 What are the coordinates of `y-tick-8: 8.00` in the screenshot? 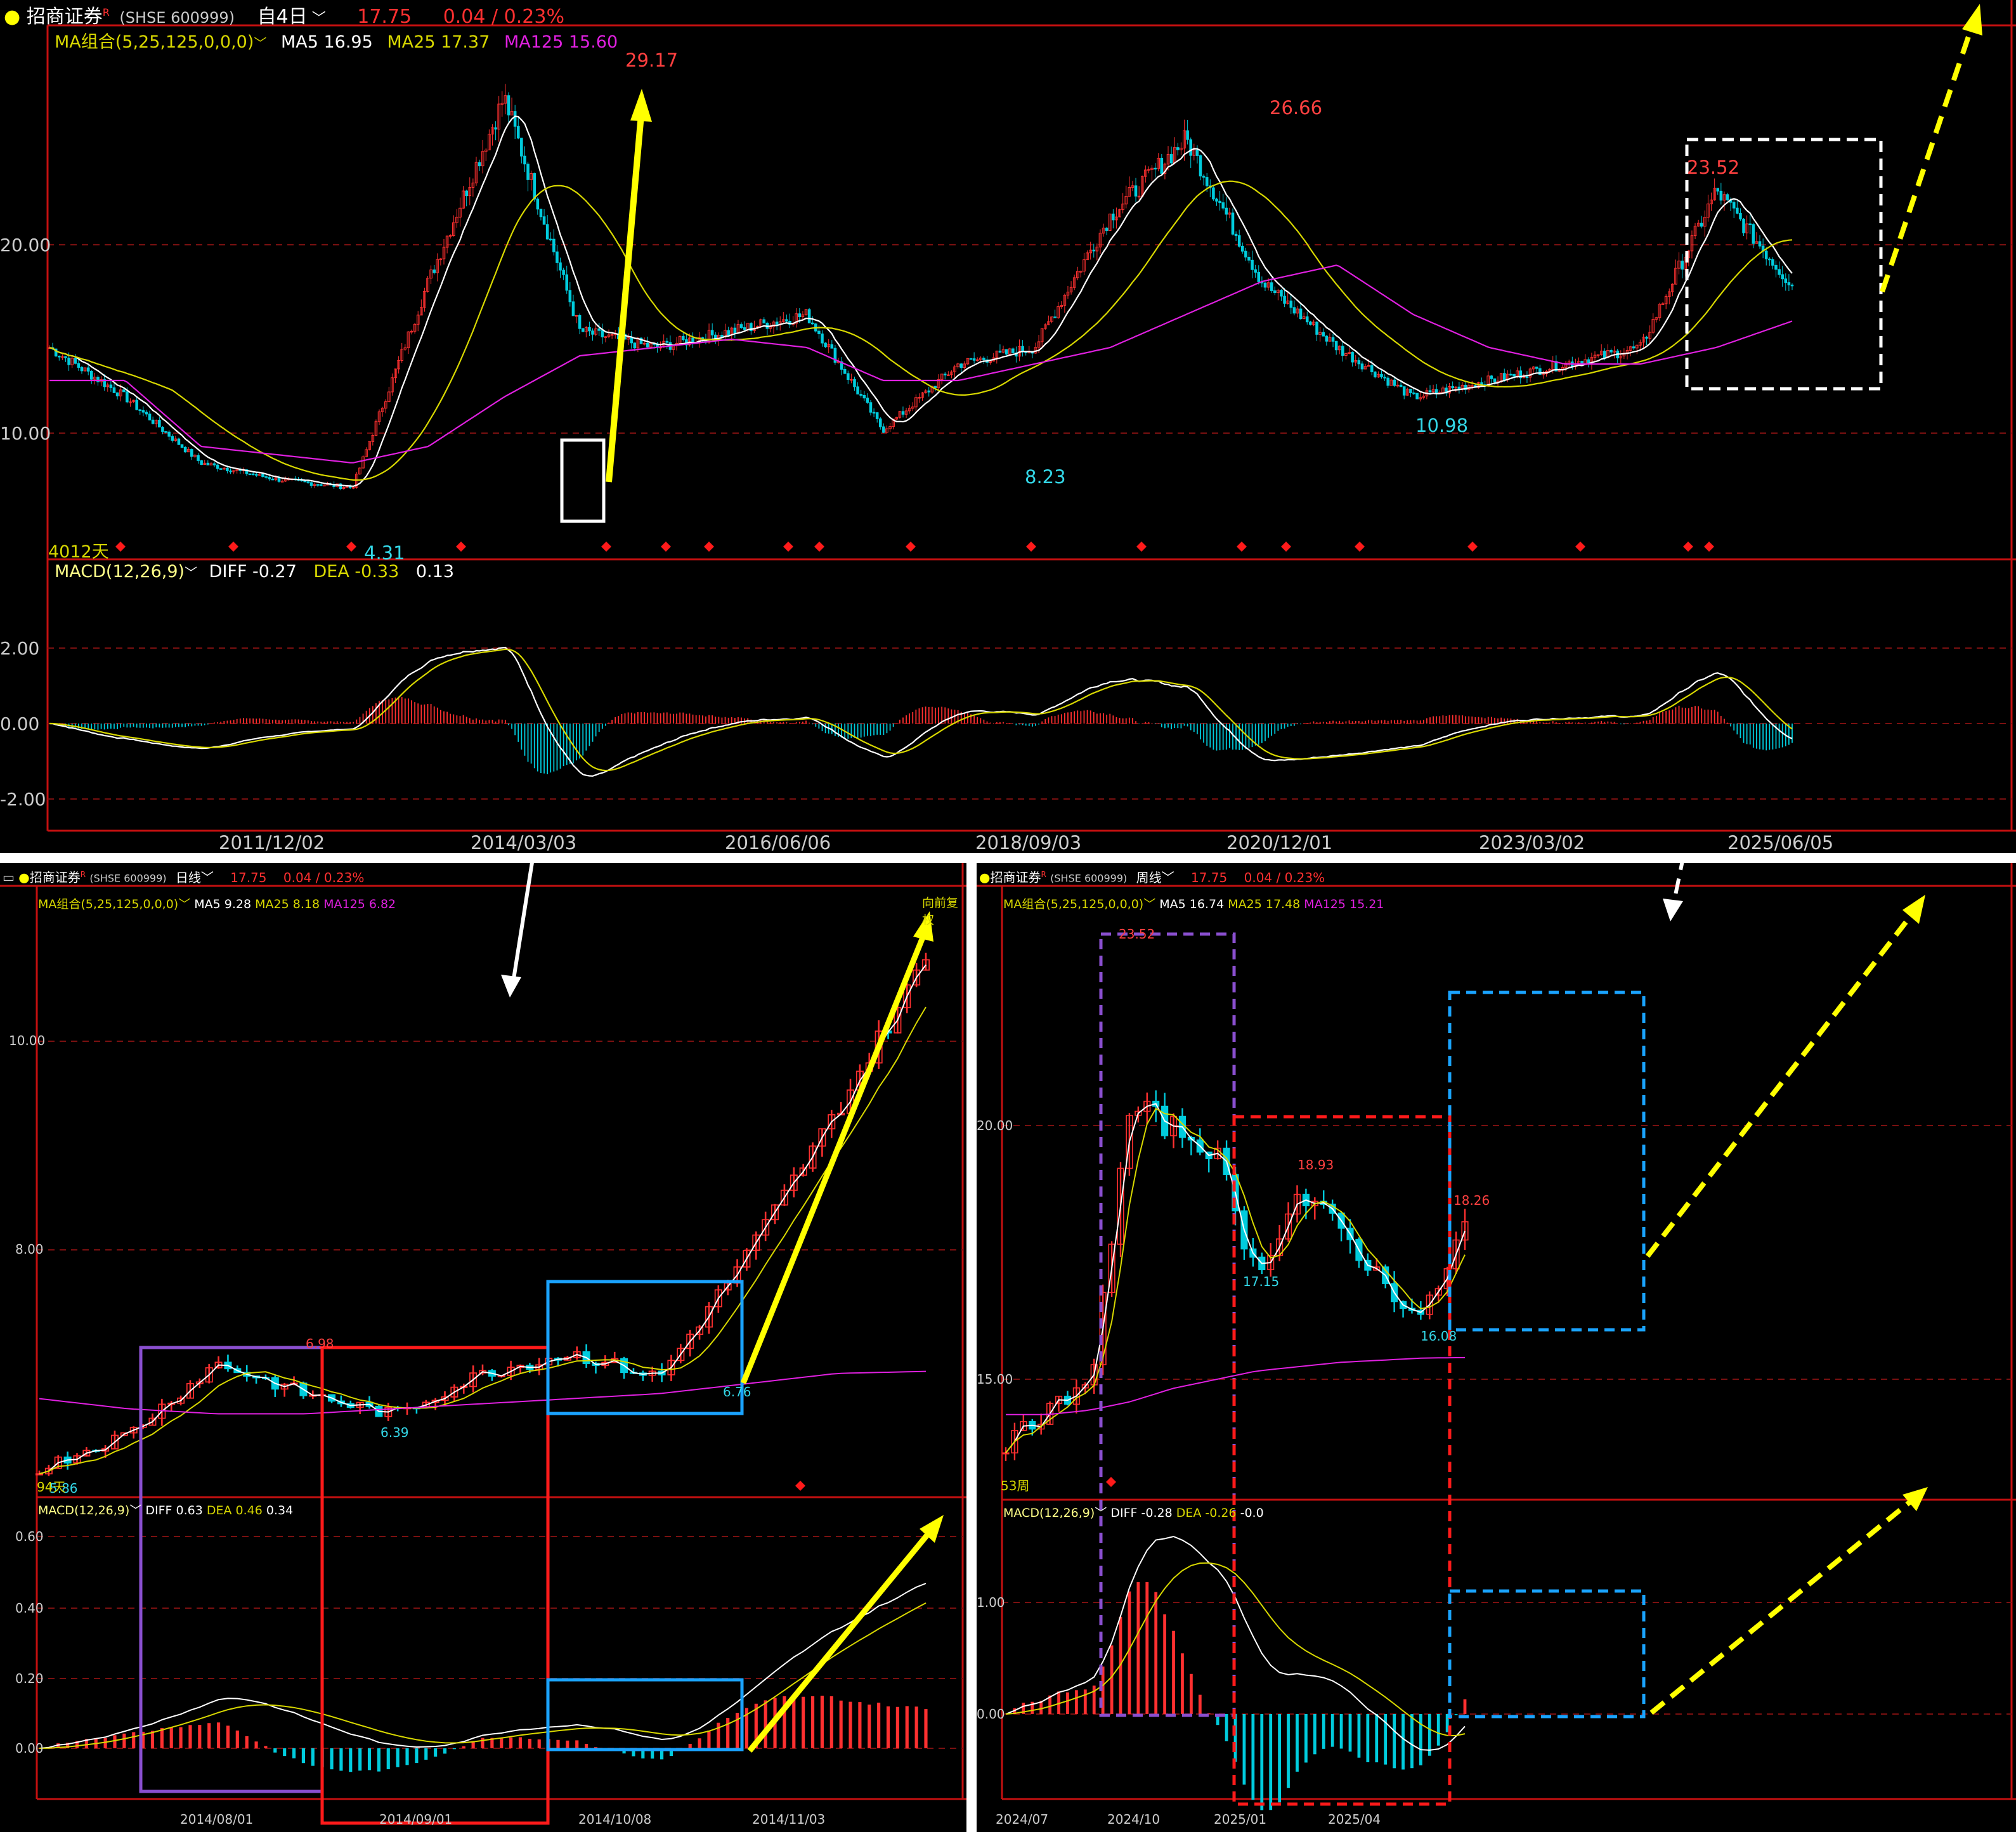 It's located at (29, 1249).